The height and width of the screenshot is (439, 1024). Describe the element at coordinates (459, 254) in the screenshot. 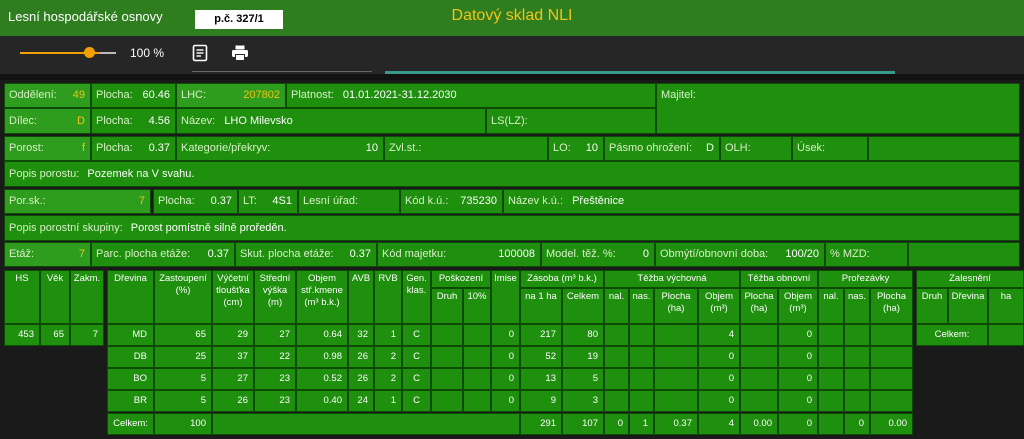

I see `kod-majetku-field: Kód majetku: 100008` at that location.